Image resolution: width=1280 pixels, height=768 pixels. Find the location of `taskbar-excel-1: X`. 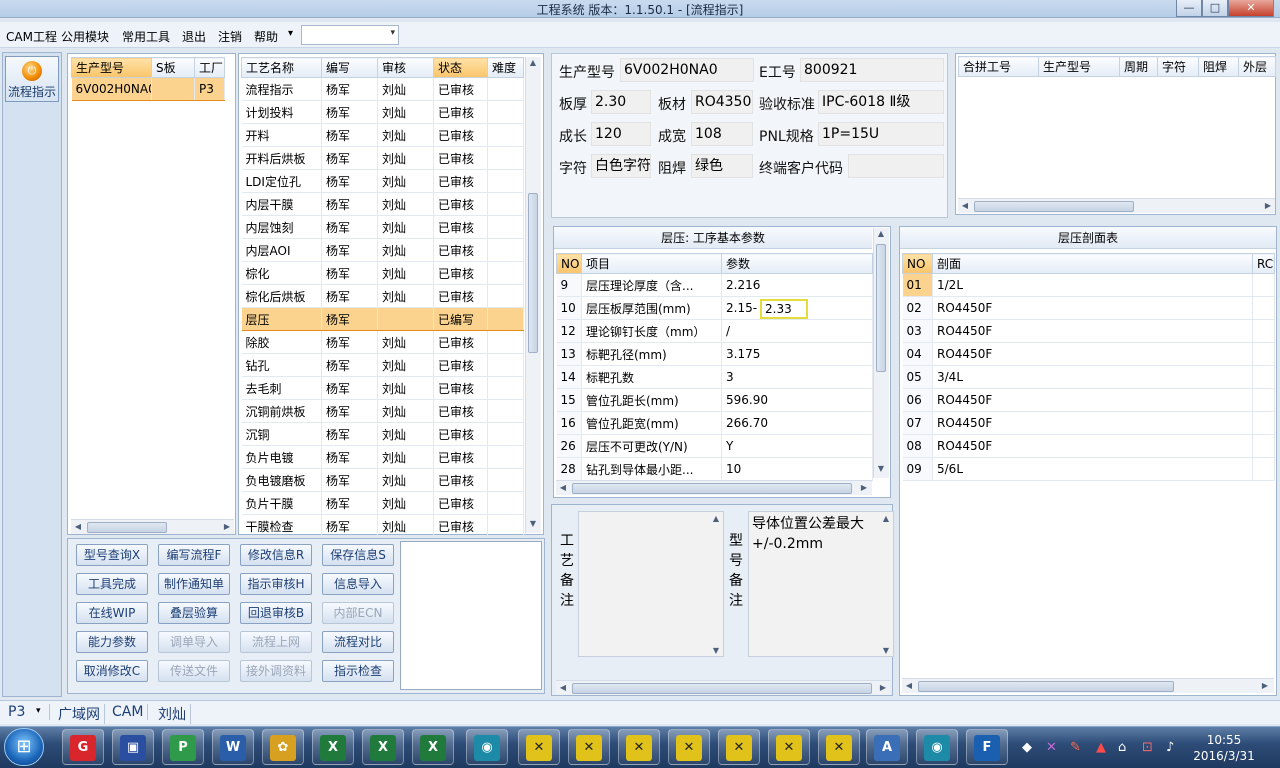

taskbar-excel-1: X is located at coordinates (333, 747).